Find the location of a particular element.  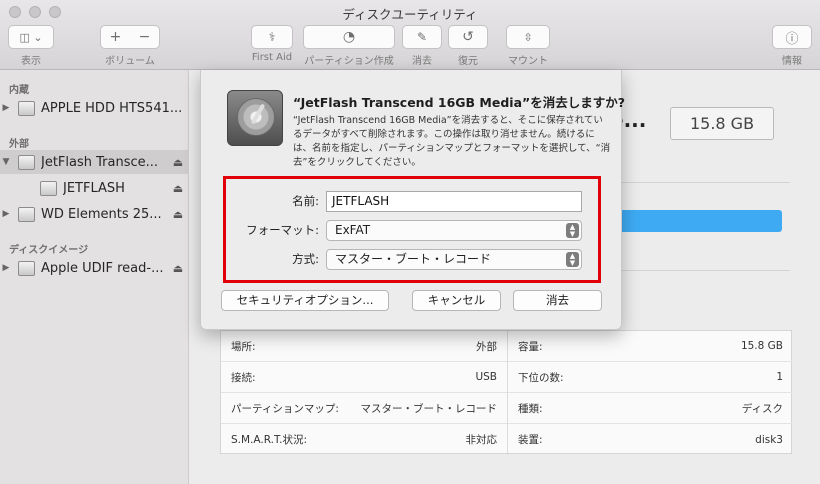

partition-button: ◔ is located at coordinates (349, 37).